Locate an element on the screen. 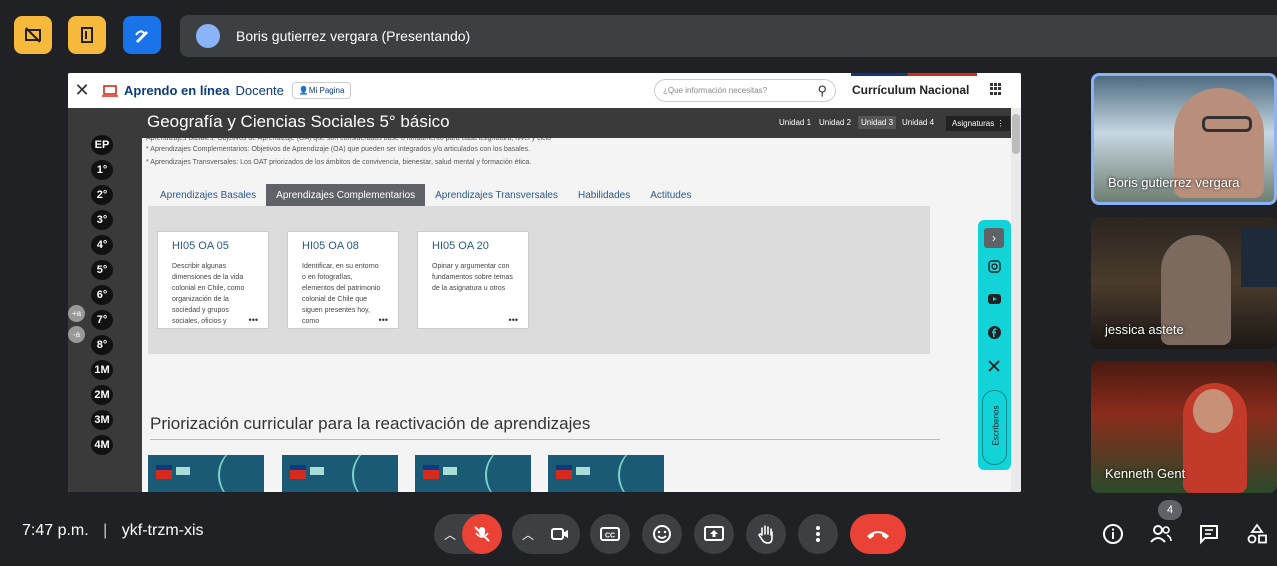  presenter-avatar is located at coordinates (208, 36).